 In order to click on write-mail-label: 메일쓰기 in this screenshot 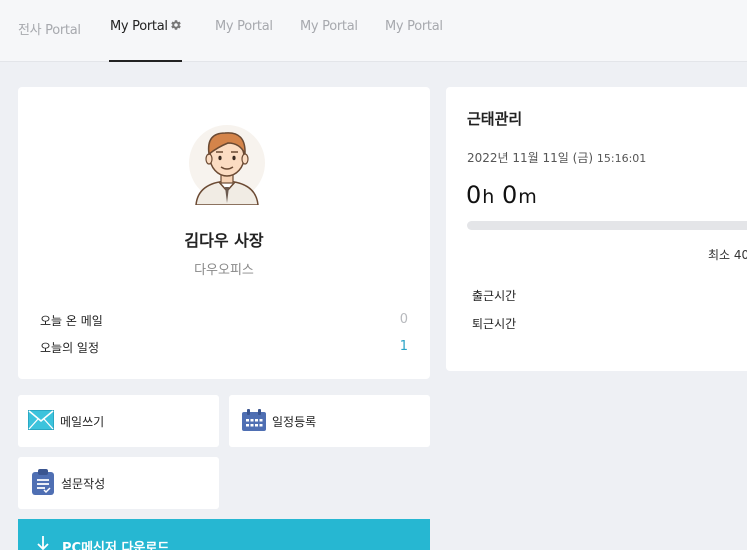, I will do `click(82, 422)`.